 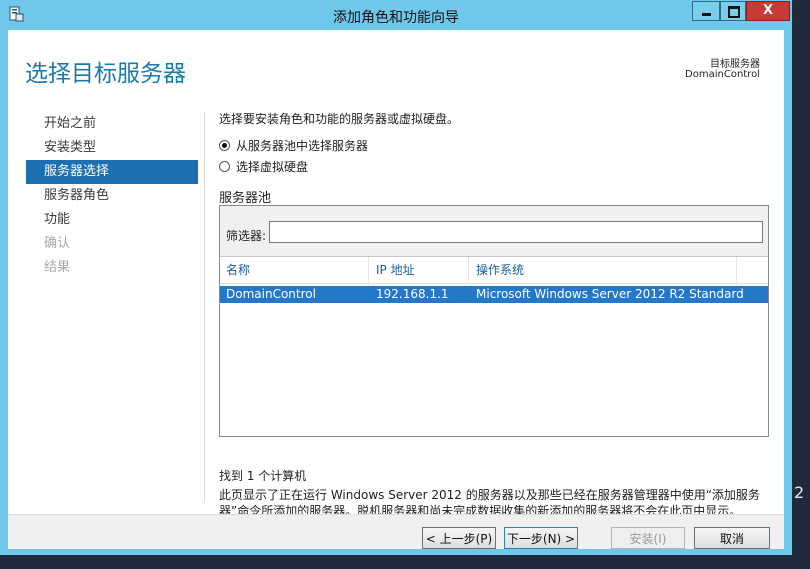 I want to click on nav-item-features: 功能, so click(x=112, y=220).